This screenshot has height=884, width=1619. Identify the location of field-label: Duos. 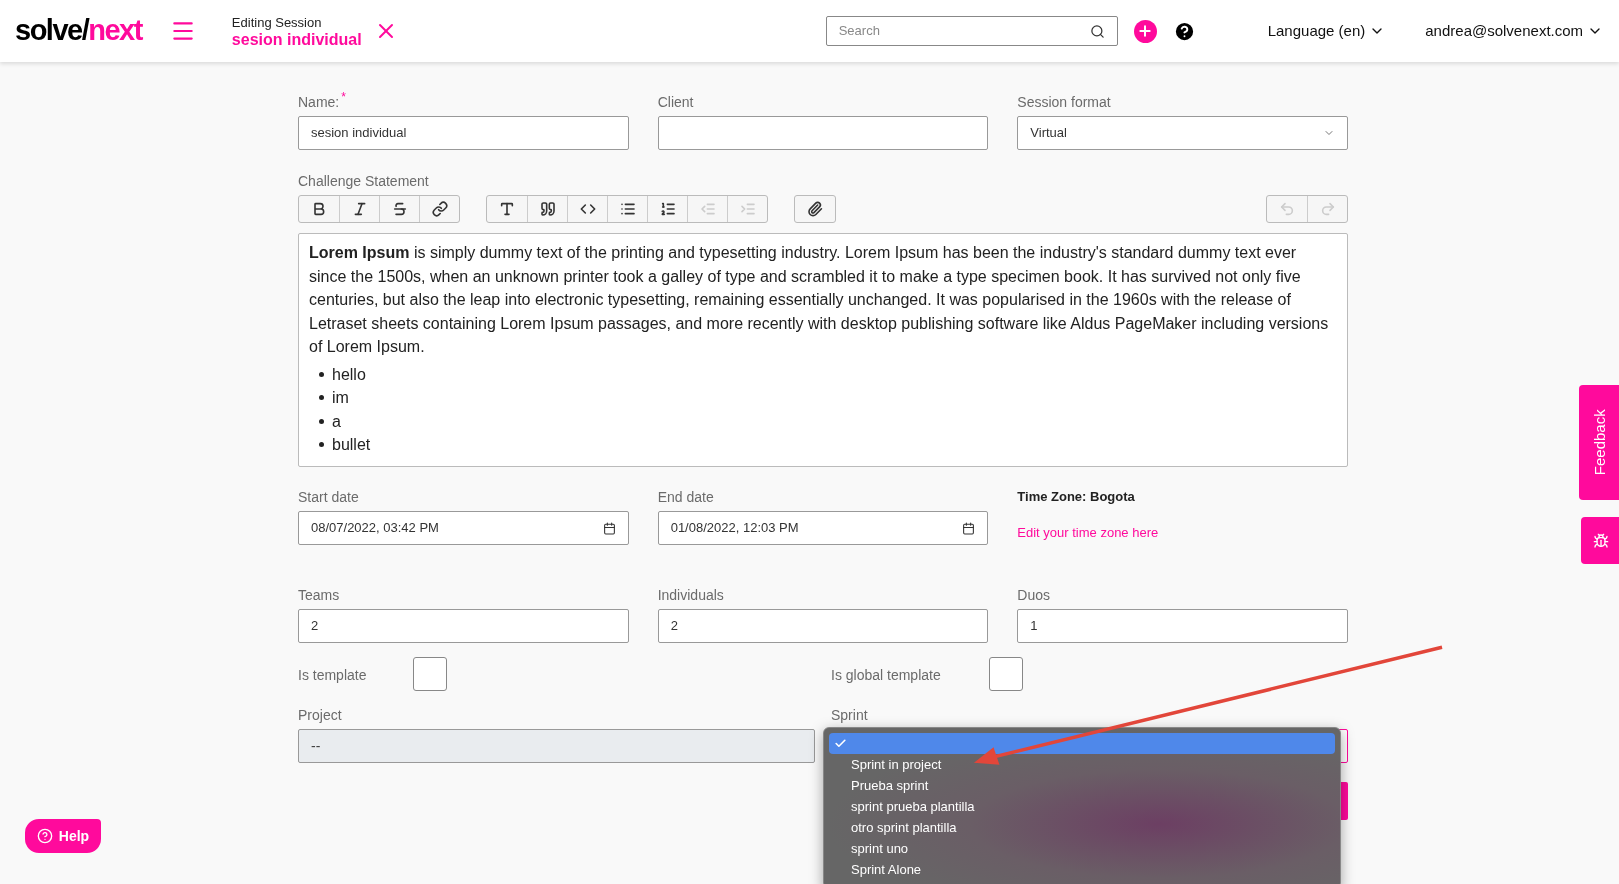
(1033, 595).